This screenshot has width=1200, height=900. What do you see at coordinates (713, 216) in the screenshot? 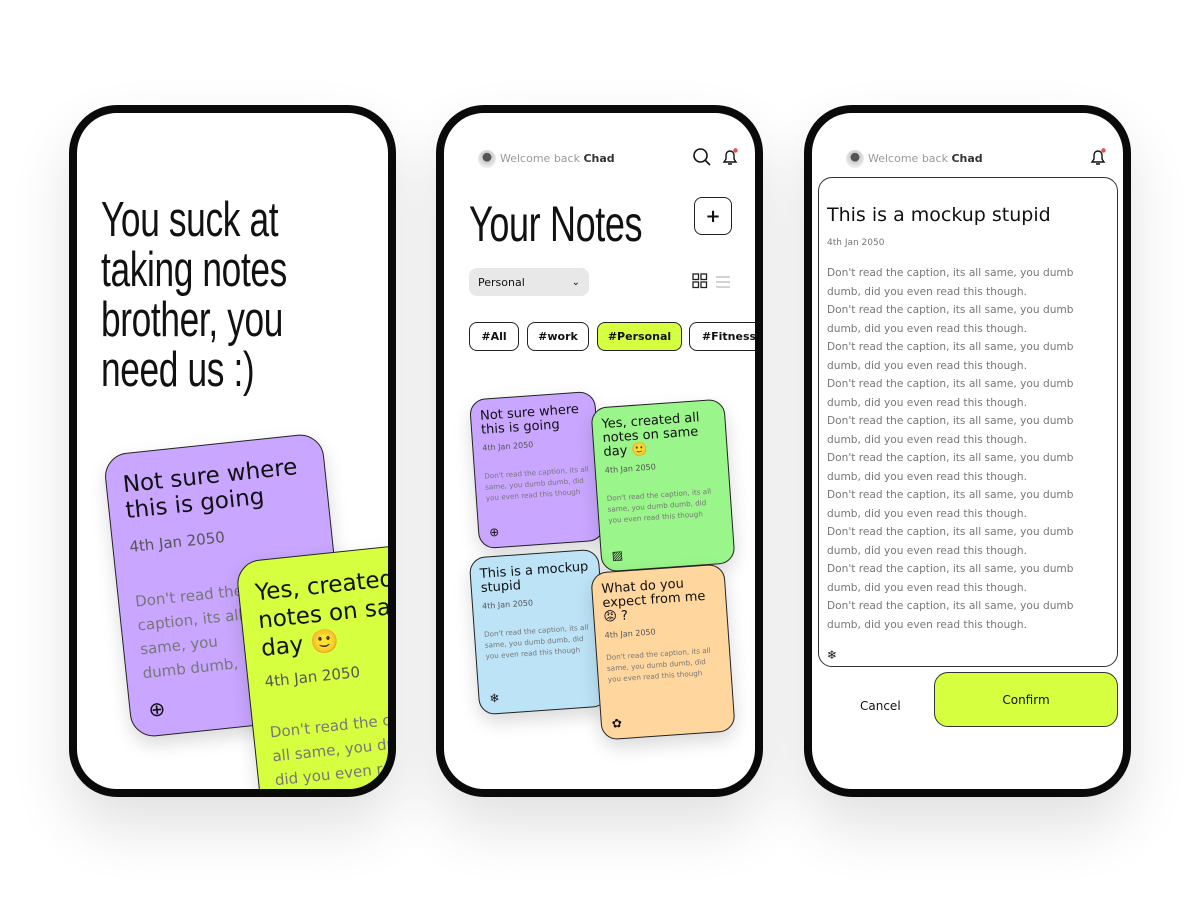
I see `add-note-button: +` at bounding box center [713, 216].